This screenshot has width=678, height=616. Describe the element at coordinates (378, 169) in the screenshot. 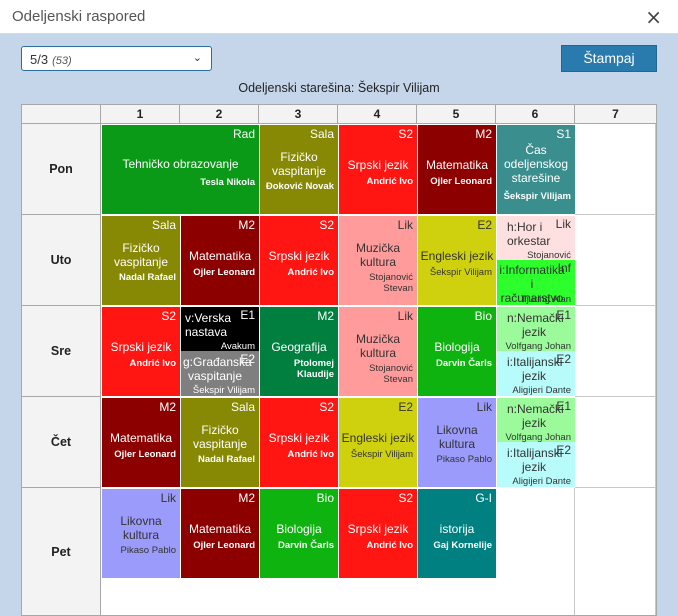

I see `lesson-pon-4: S2 Srpski jezik Andrić Ivo` at that location.